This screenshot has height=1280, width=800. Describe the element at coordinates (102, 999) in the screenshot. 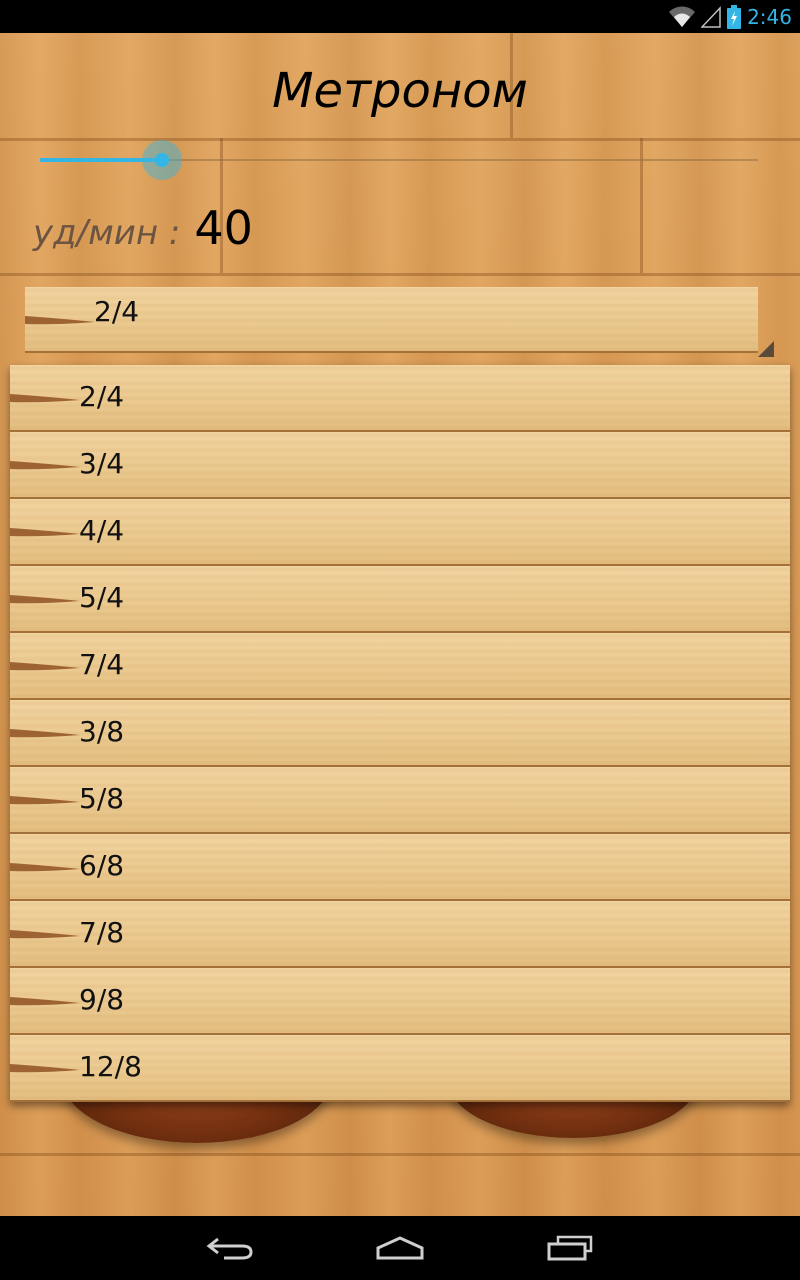

I see `dropdown-item-label: 9/8` at that location.